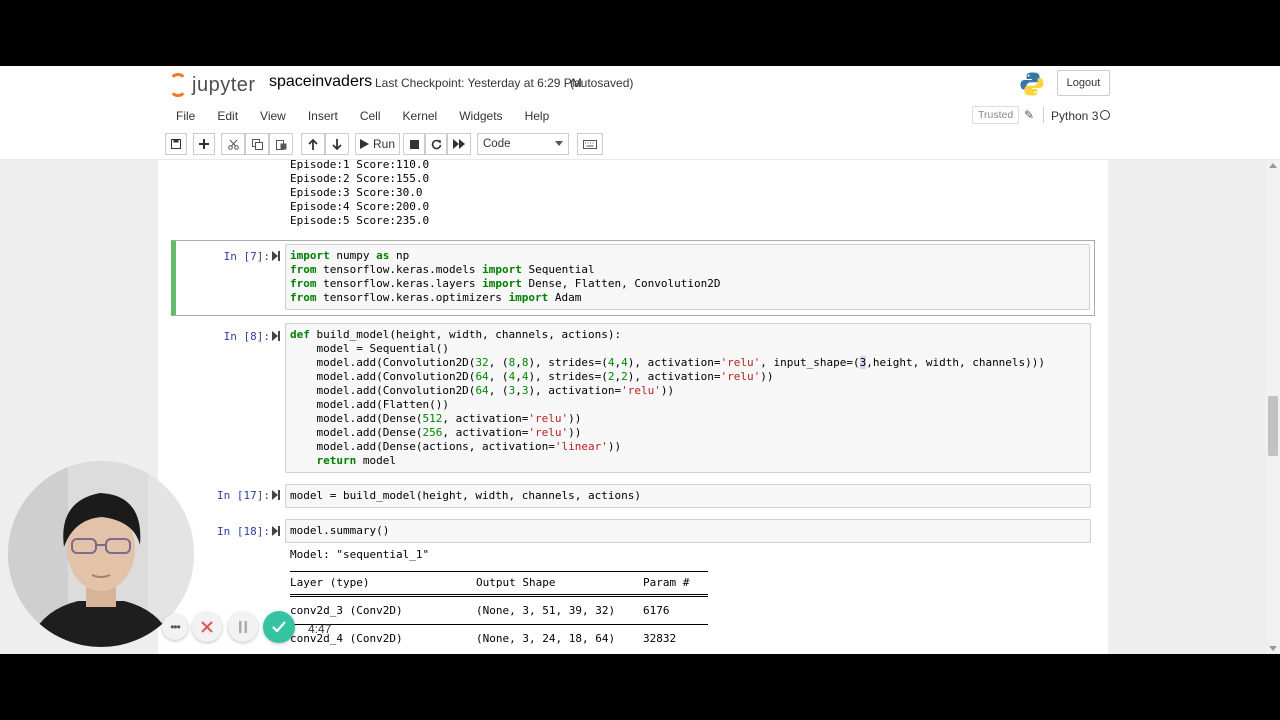  Describe the element at coordinates (480, 116) in the screenshot. I see `menu-widgets: Widgets` at that location.